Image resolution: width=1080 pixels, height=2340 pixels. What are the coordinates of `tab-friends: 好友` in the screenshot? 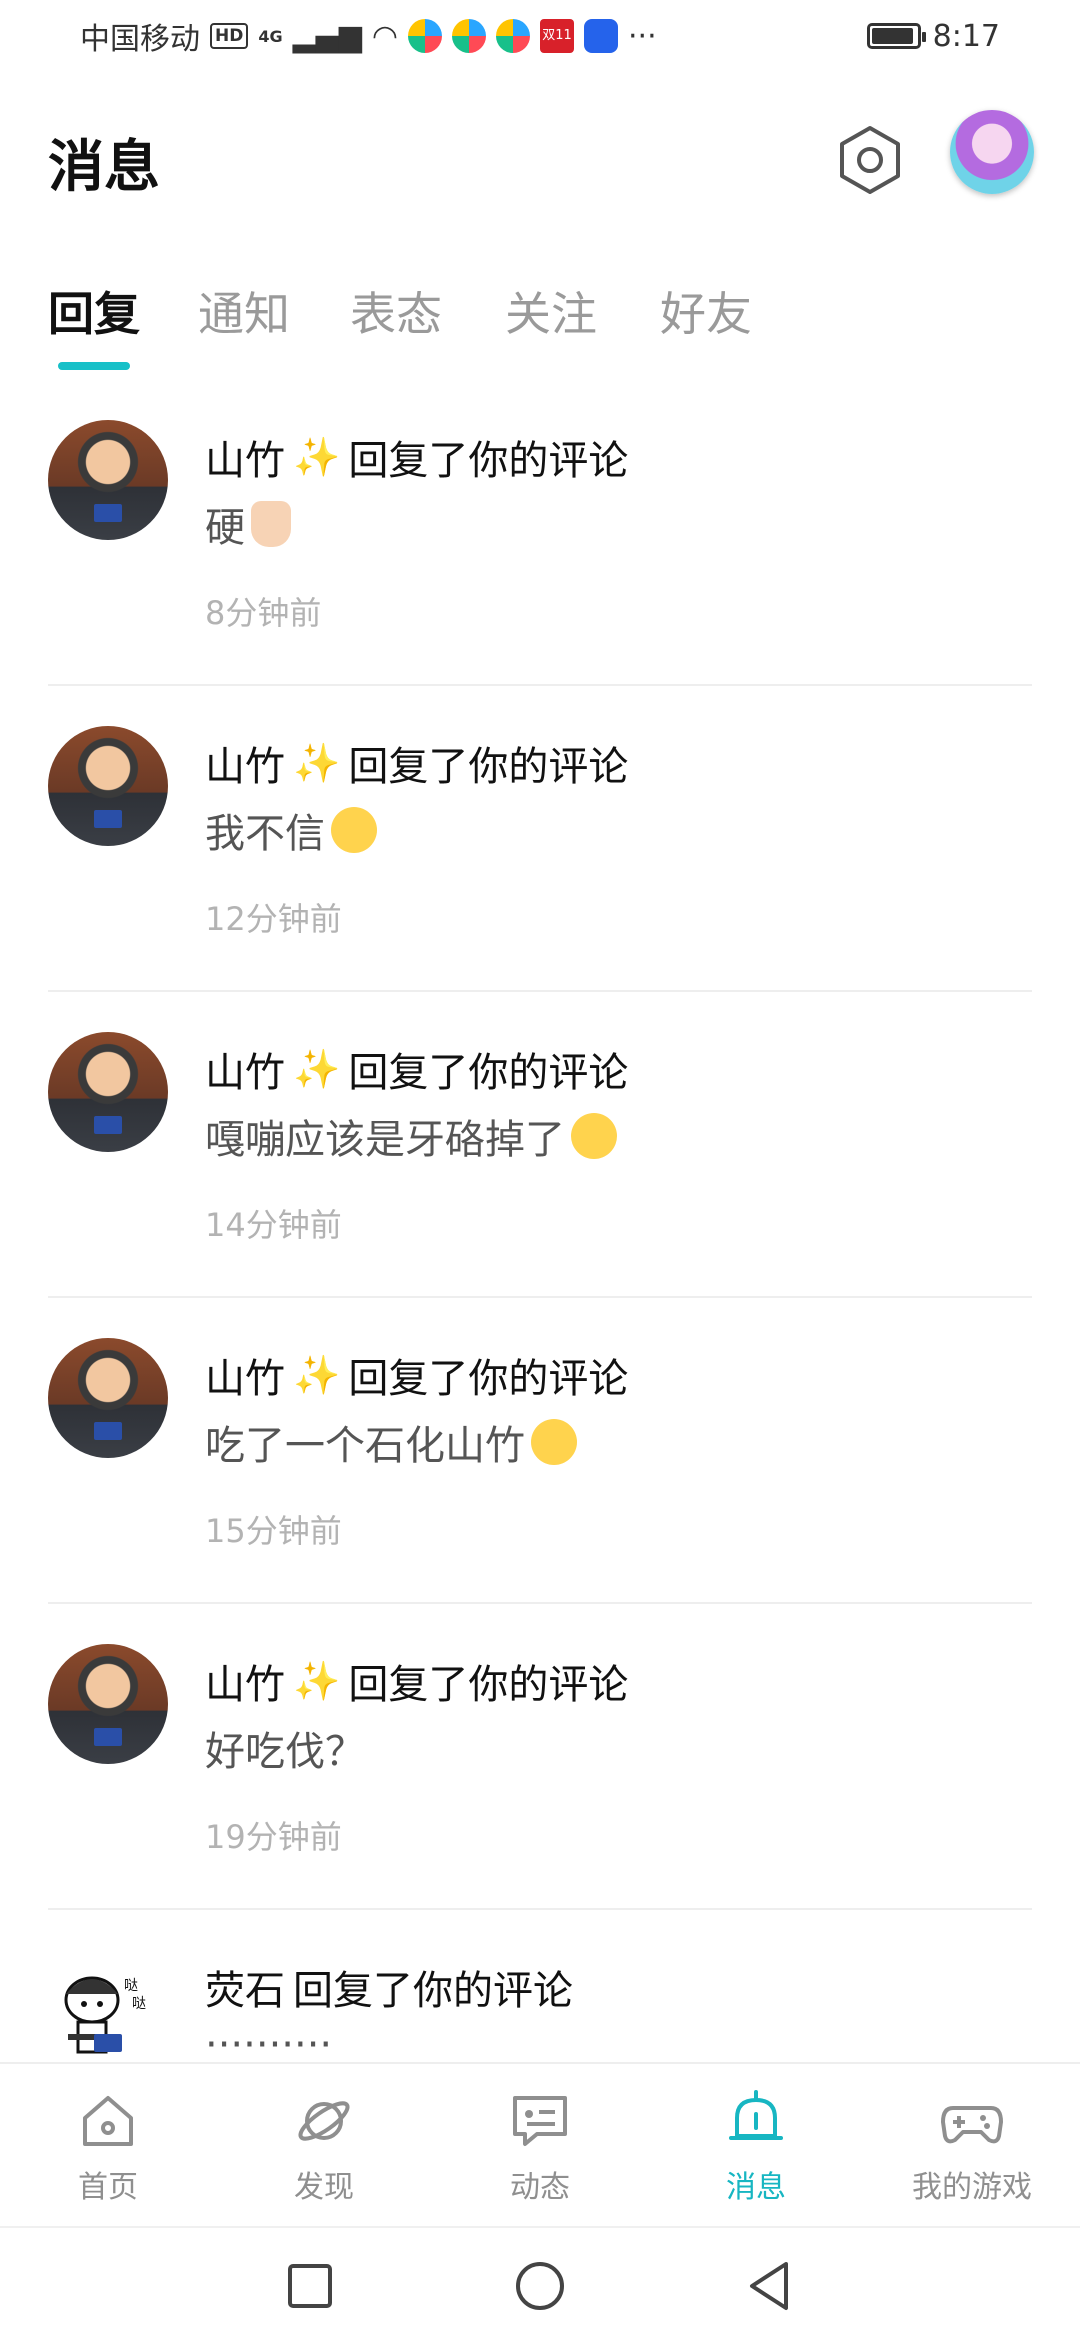 It's located at (706, 311).